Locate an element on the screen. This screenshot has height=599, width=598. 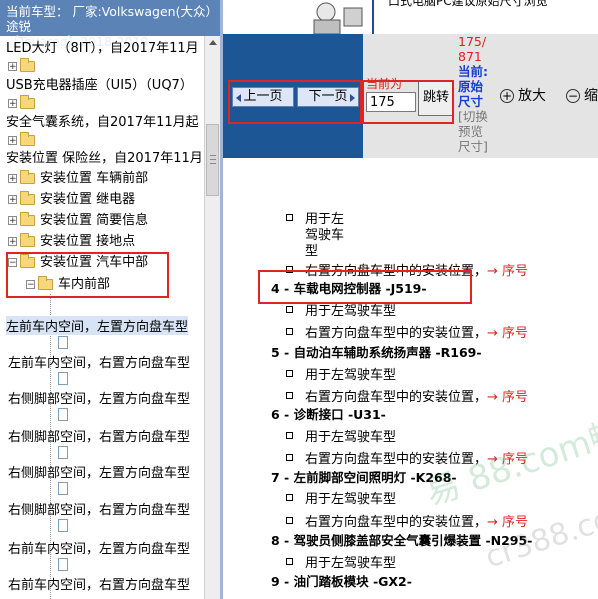
car-model-line1: 当前车型： 厂家:Volkswagen(大众）途锐 is located at coordinates (112, 19).